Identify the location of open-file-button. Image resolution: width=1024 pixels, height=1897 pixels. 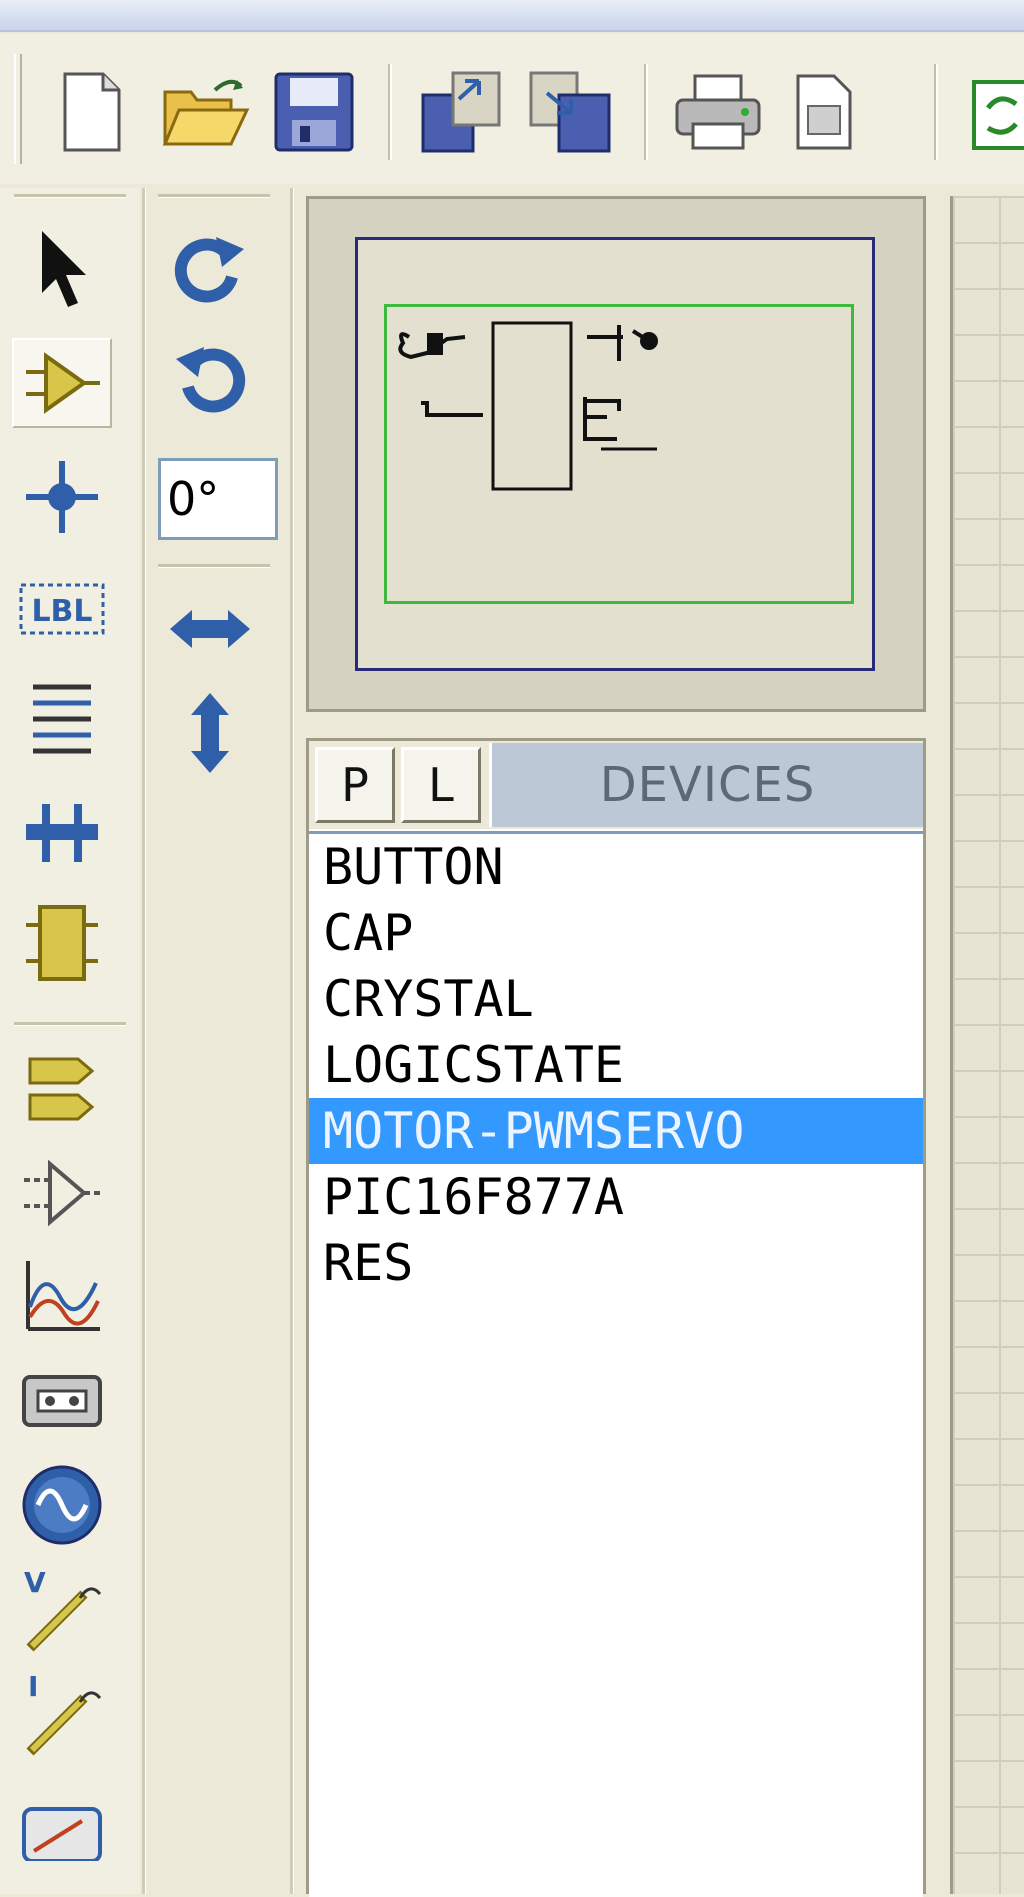
(206, 112).